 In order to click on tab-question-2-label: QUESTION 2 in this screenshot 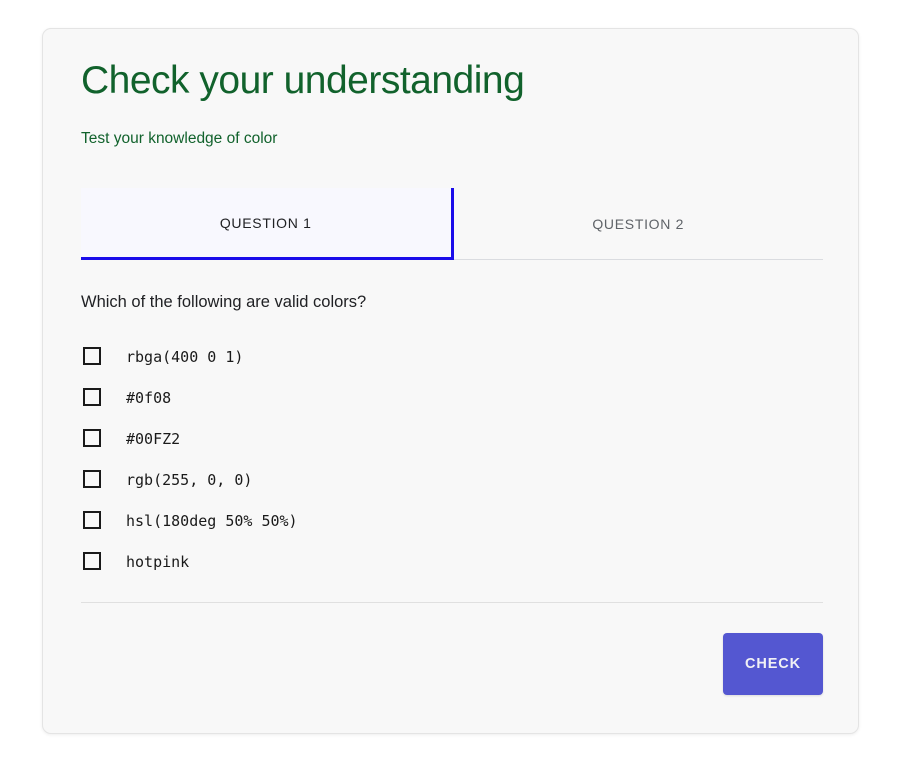, I will do `click(638, 223)`.